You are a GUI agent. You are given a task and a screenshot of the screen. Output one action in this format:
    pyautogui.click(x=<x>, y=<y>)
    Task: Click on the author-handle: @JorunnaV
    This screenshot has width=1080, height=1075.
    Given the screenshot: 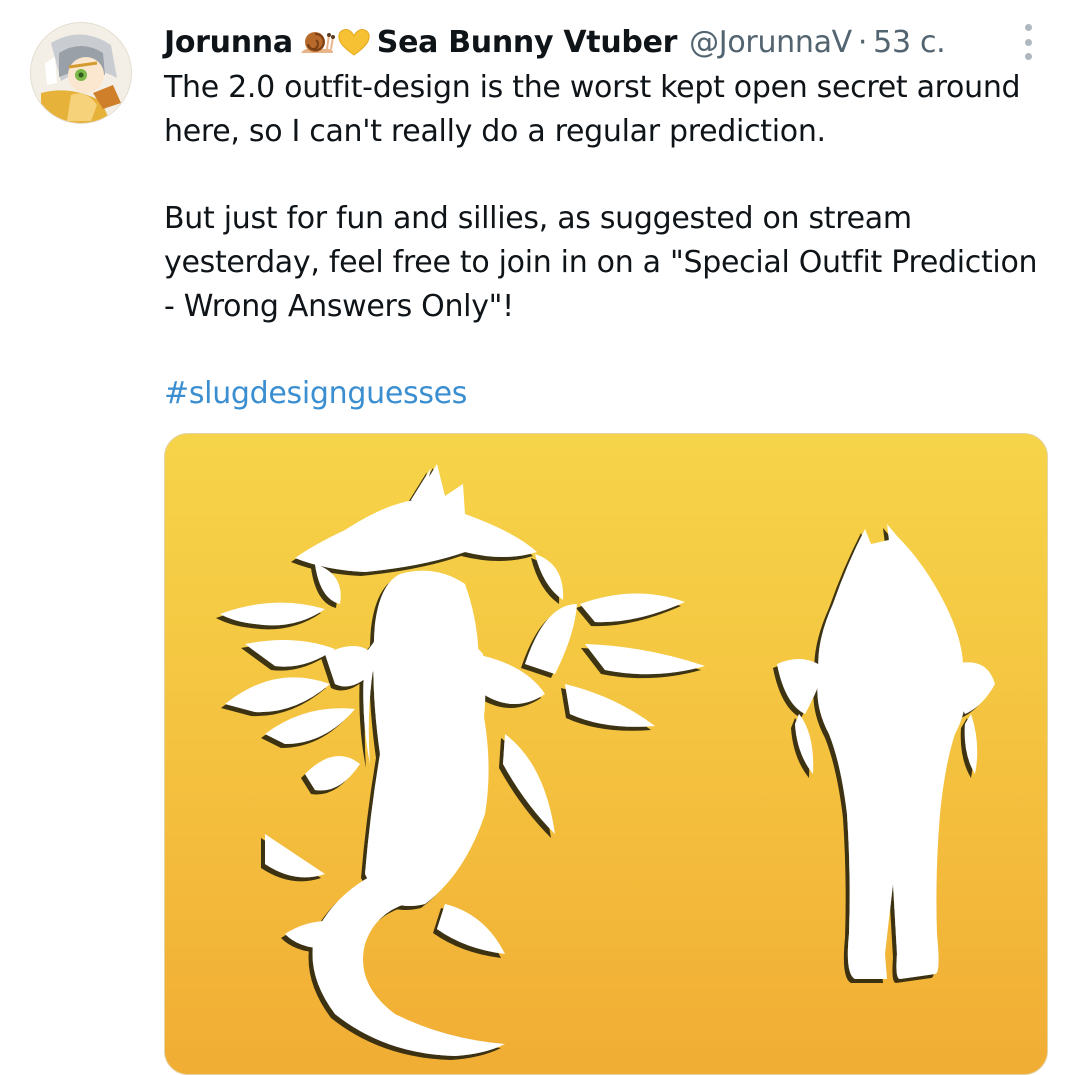 What is the action you would take?
    pyautogui.click(x=770, y=42)
    